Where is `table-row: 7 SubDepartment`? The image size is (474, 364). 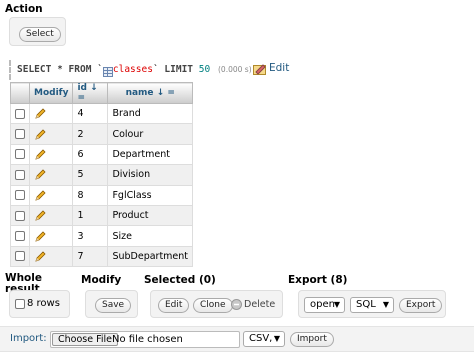 table-row: 7 SubDepartment is located at coordinates (102, 256).